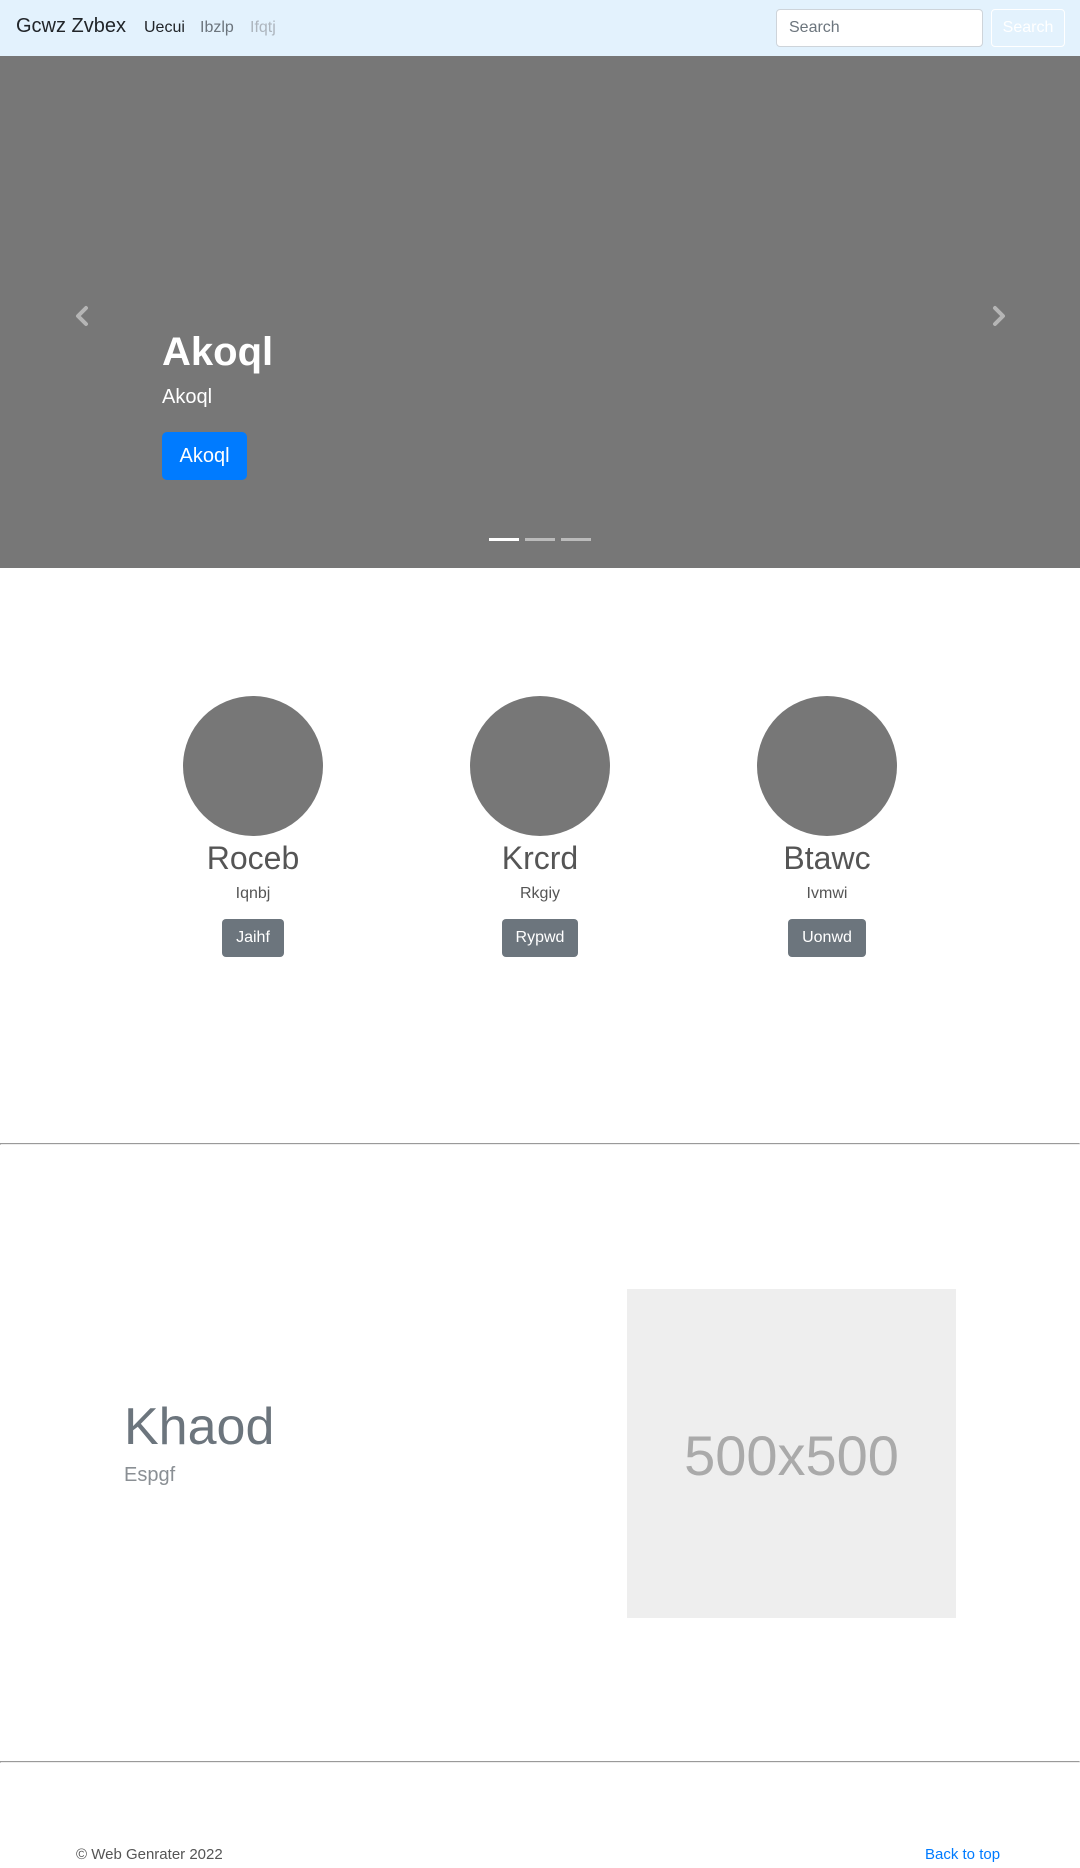 This screenshot has height=1868, width=1080. Describe the element at coordinates (217, 28) in the screenshot. I see `nav-link-ibzlp: Ibzlp` at that location.